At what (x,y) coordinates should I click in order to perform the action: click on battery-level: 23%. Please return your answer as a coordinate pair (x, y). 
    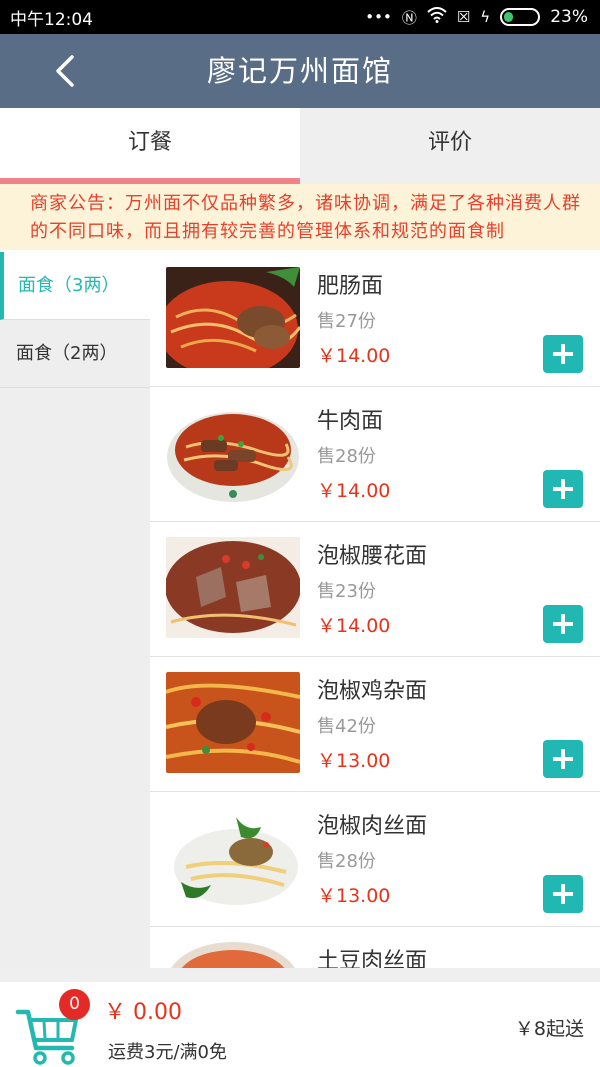
    Looking at the image, I should click on (569, 17).